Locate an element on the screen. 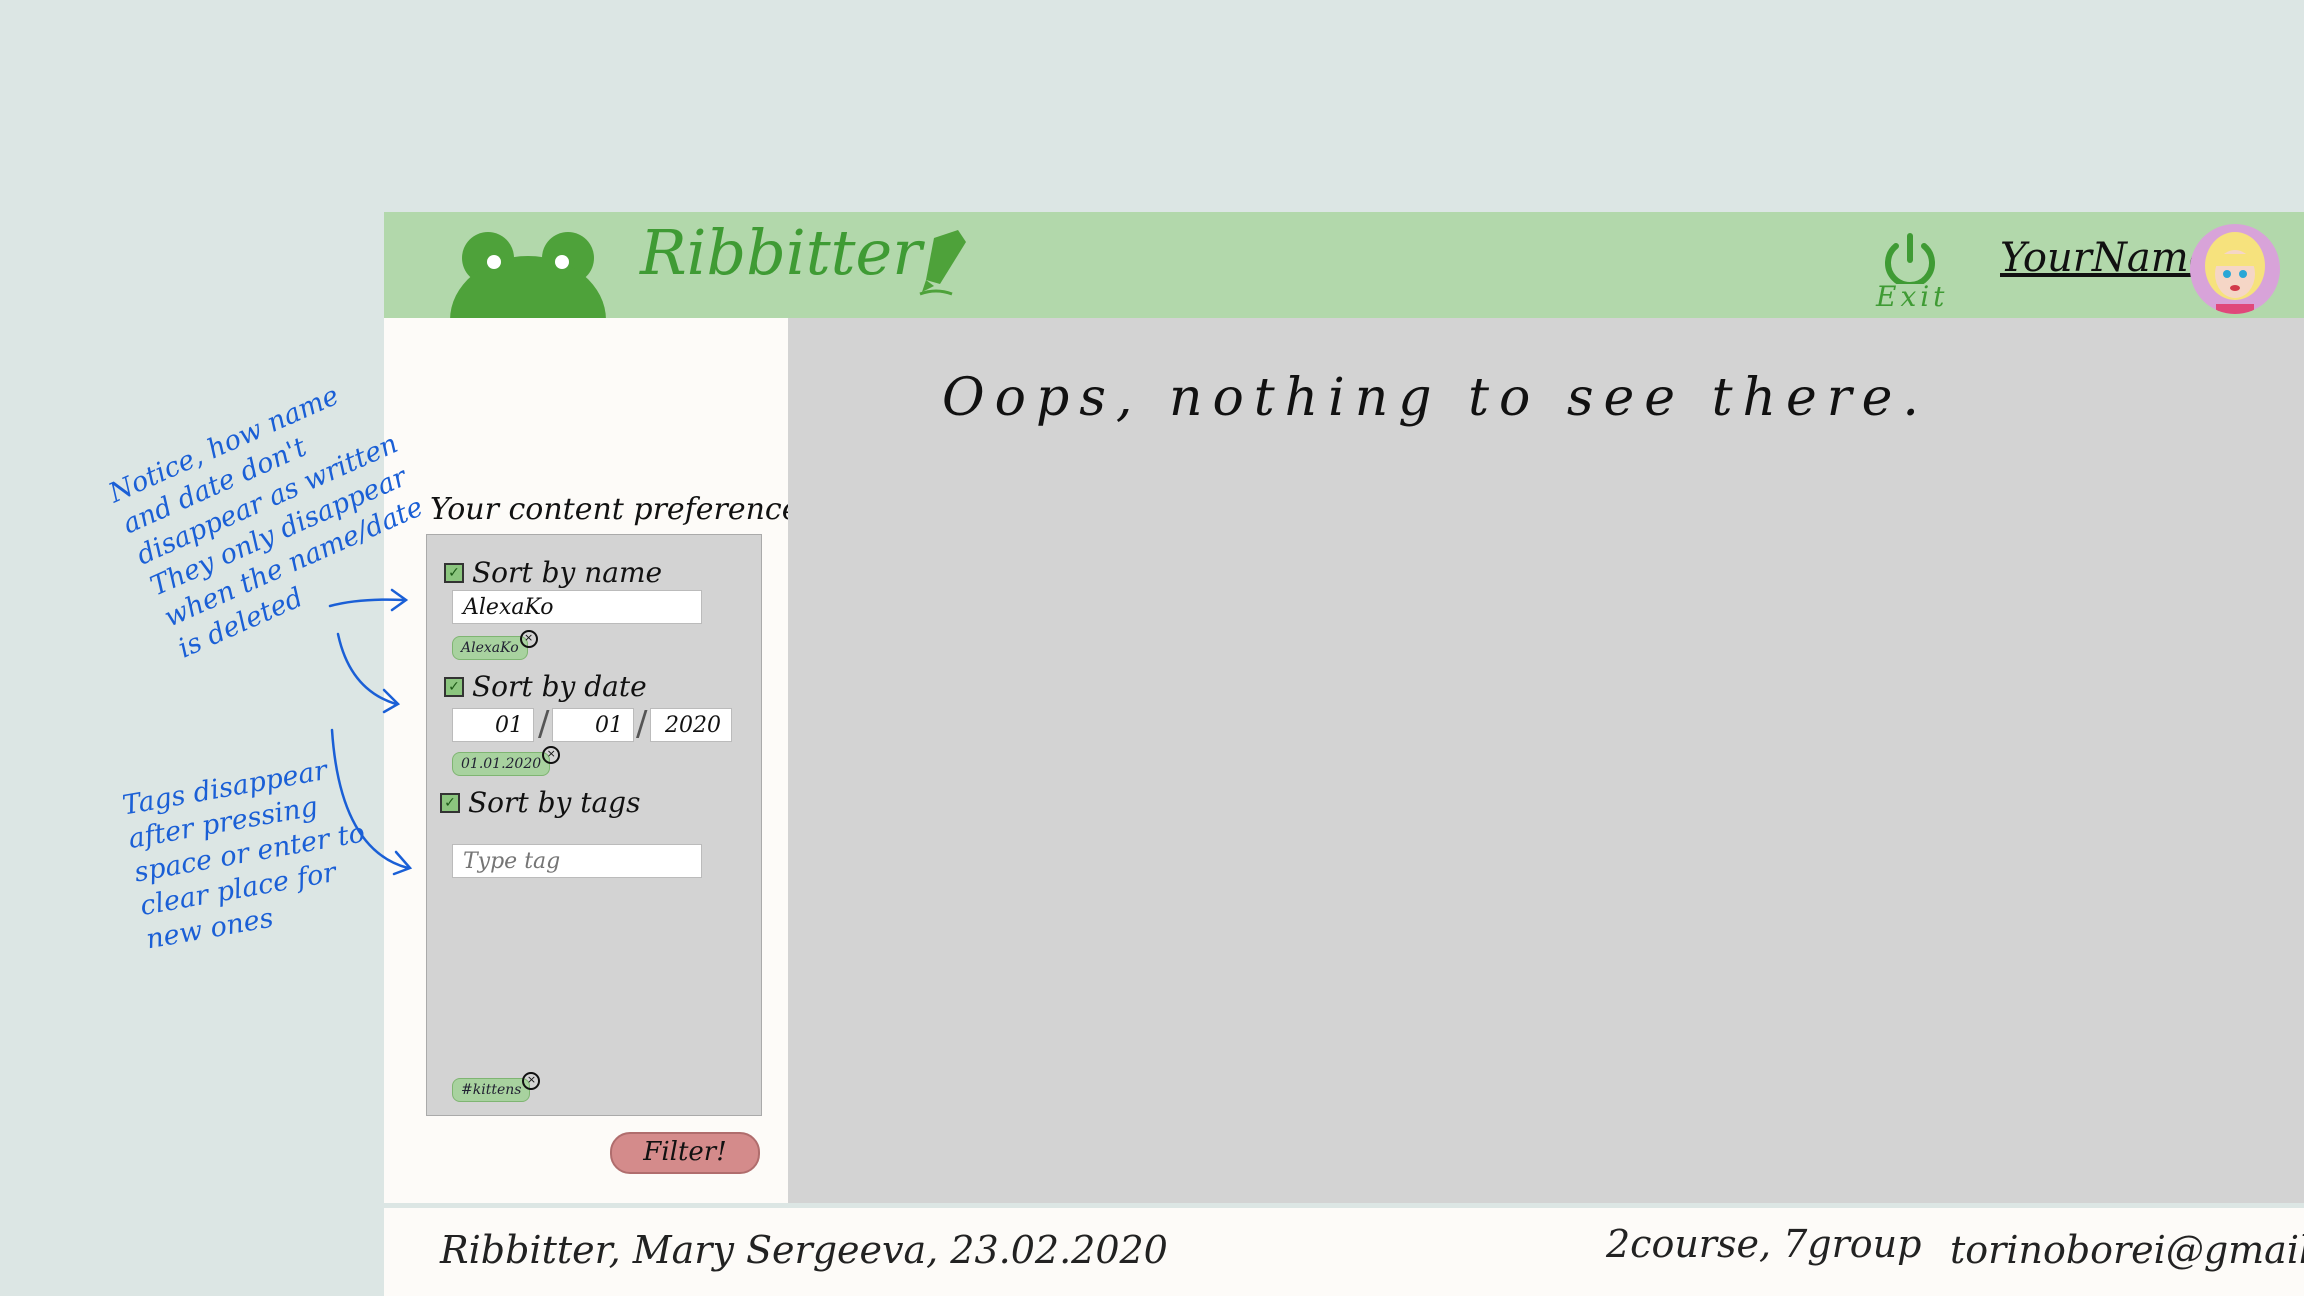 The image size is (2304, 1296). sort-by-date-label: Sort by date is located at coordinates (559, 686).